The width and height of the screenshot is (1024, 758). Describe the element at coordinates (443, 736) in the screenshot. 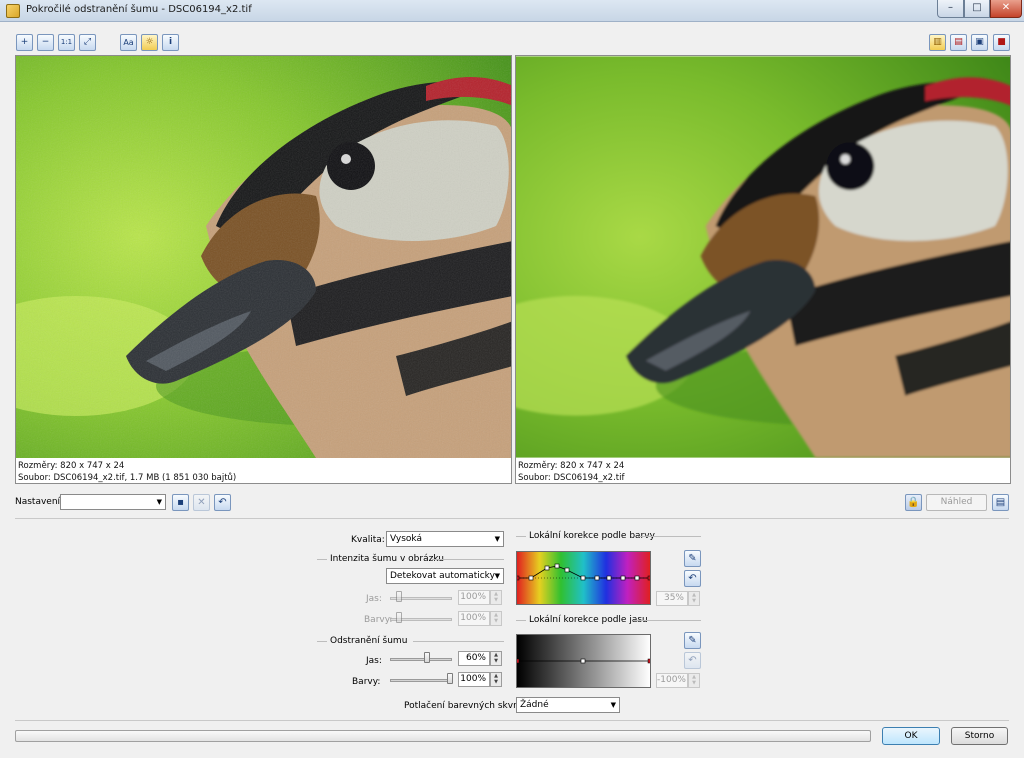

I see `progress-bar` at that location.